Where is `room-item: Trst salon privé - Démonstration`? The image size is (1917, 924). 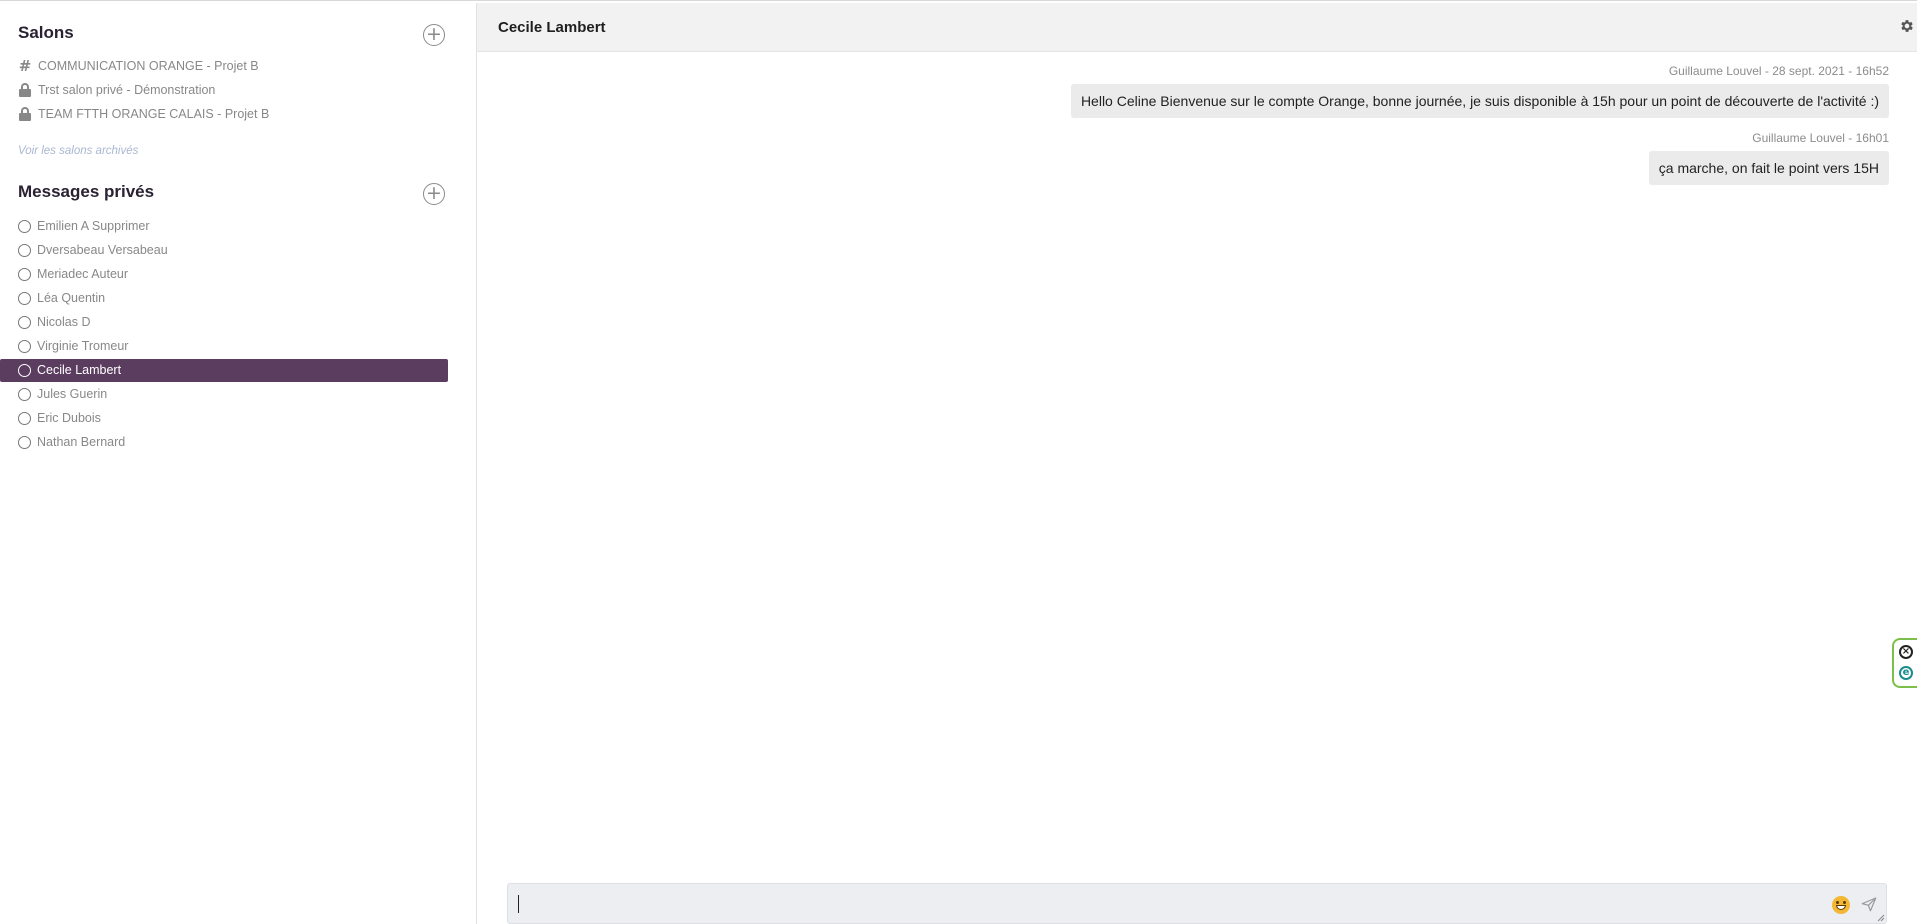 room-item: Trst salon privé - Démonstration is located at coordinates (116, 90).